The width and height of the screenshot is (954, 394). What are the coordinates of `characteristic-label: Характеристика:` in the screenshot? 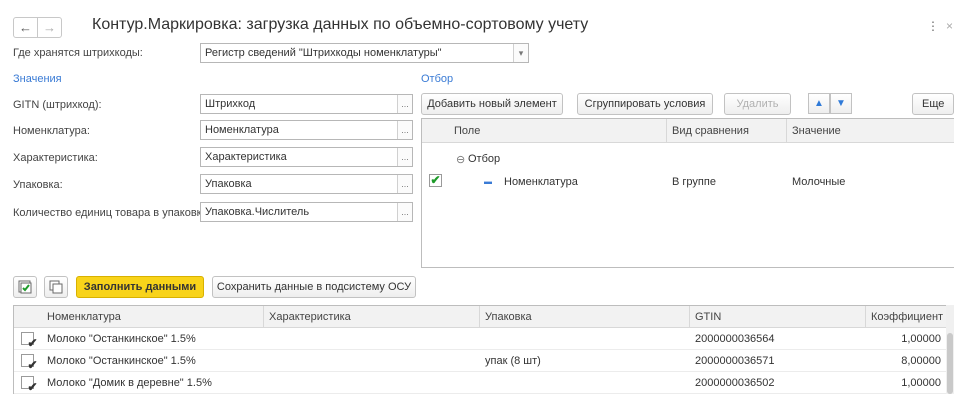 It's located at (55, 158).